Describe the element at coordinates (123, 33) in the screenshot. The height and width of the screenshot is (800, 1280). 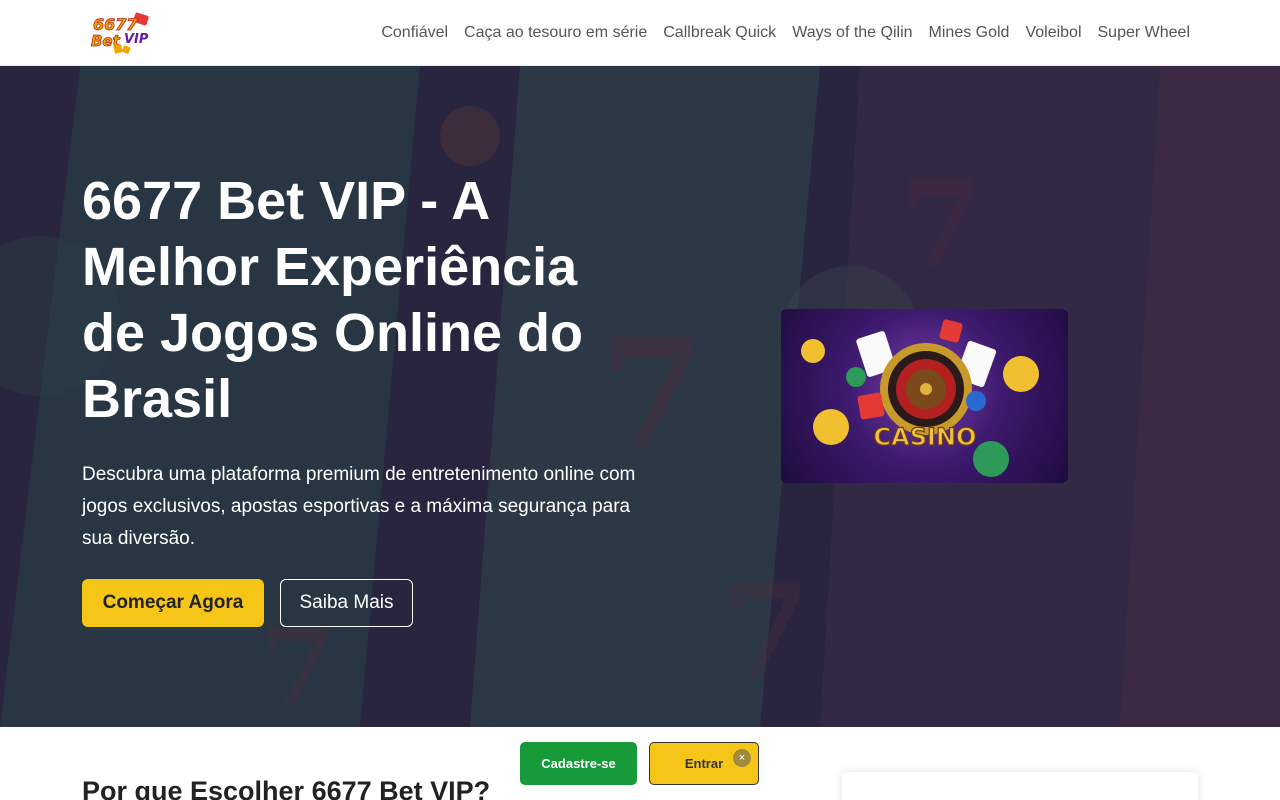
I see `site-logo: 6677 Bet VIP` at that location.